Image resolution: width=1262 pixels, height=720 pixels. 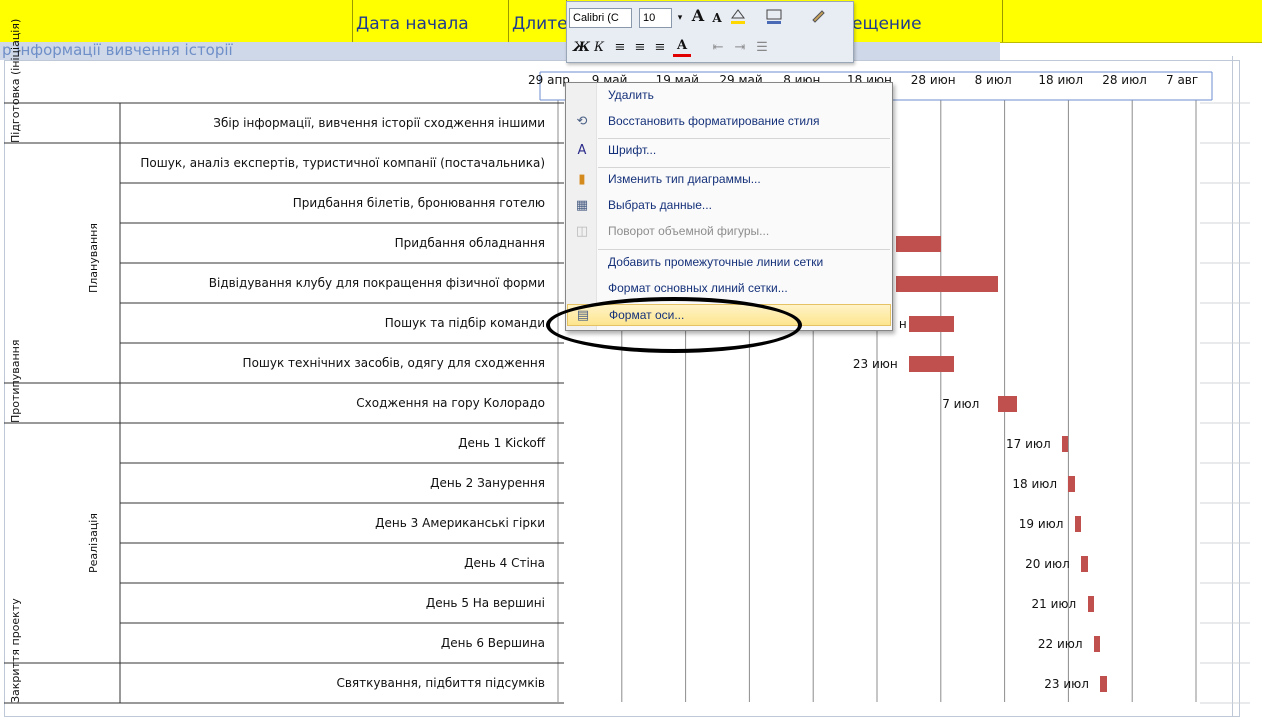 I want to click on increase-indent-icon: ⇥, so click(x=740, y=47).